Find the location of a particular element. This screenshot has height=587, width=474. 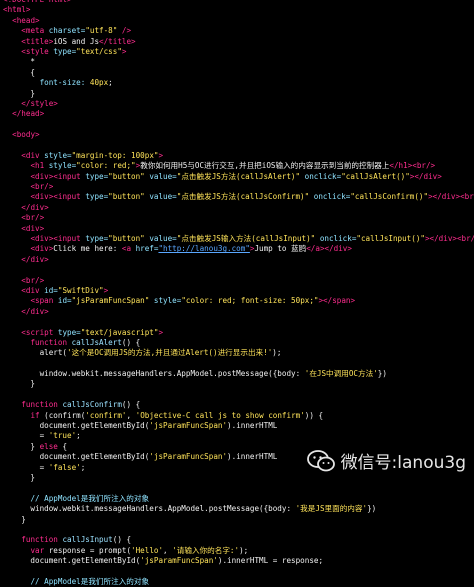

code-token: </head> is located at coordinates (28, 114).